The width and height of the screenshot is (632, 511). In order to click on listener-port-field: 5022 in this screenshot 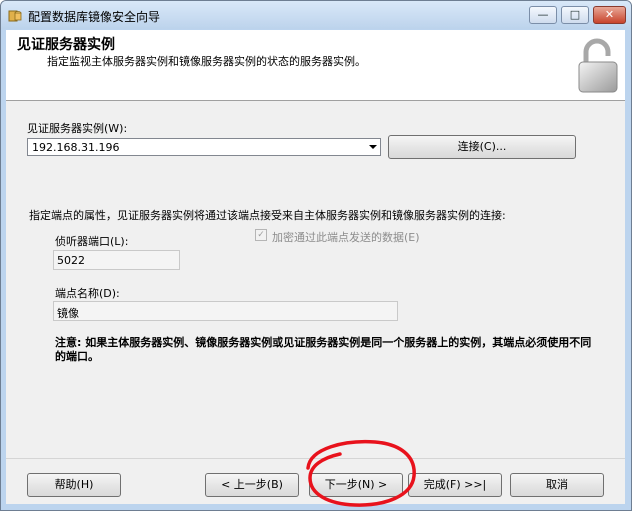, I will do `click(116, 260)`.